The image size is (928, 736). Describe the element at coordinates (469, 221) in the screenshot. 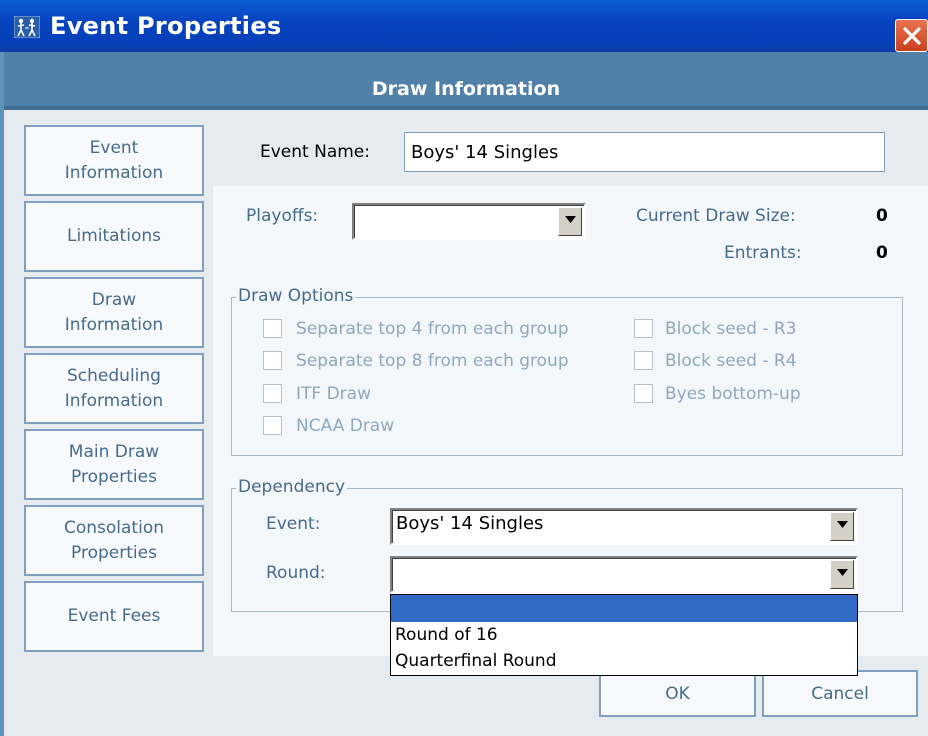

I see `playoffs-select` at that location.